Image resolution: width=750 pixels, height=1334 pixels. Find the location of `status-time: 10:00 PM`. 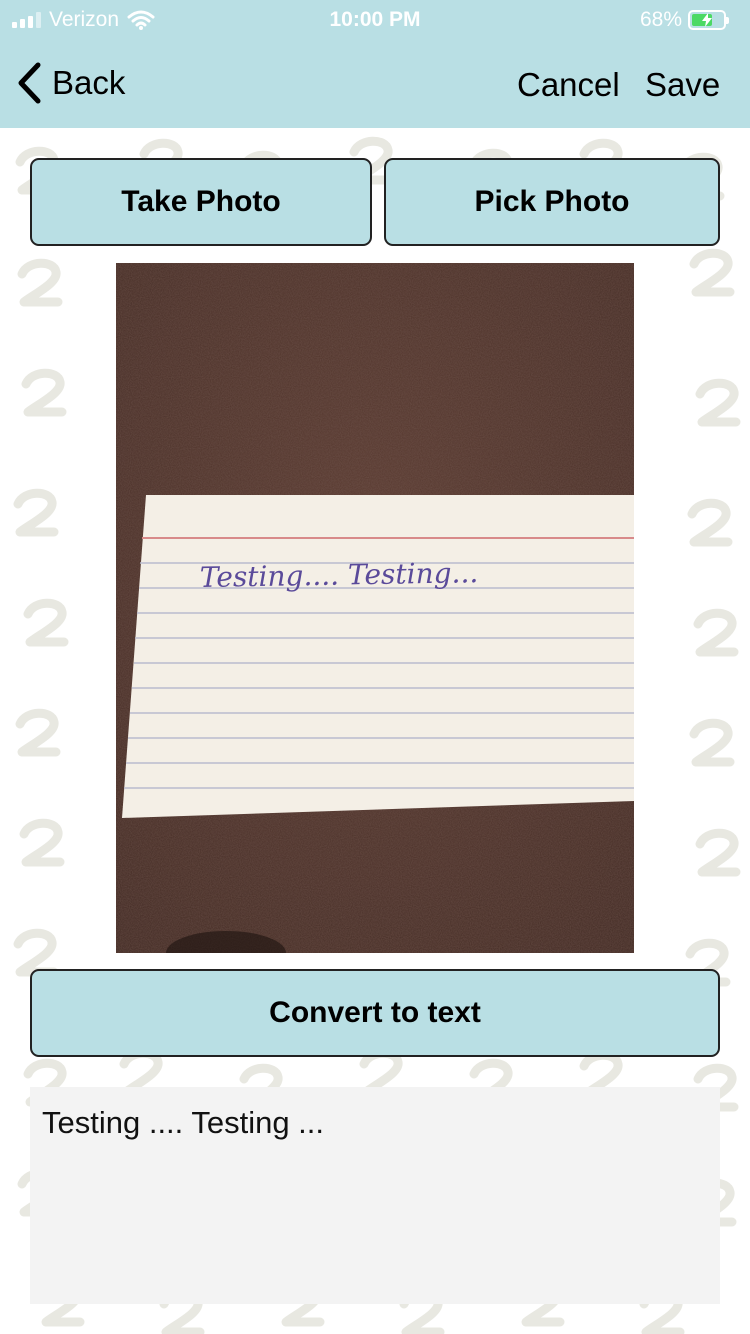

status-time: 10:00 PM is located at coordinates (375, 19).